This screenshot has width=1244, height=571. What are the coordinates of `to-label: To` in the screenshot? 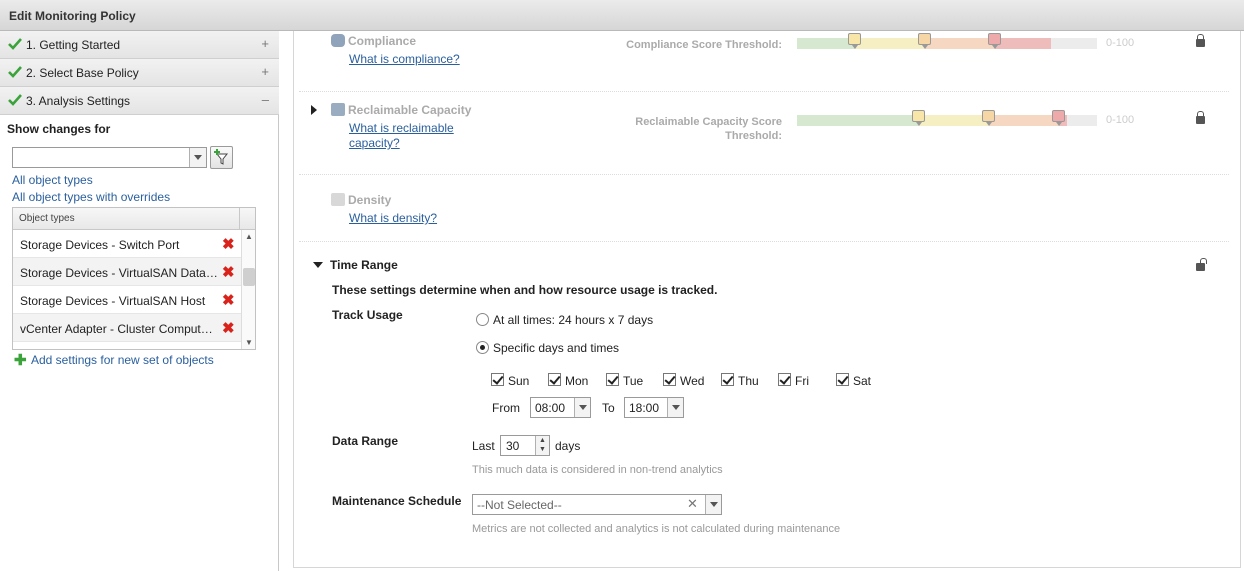 It's located at (608, 408).